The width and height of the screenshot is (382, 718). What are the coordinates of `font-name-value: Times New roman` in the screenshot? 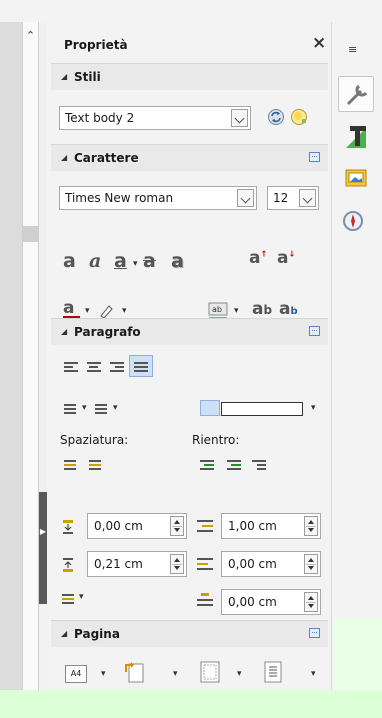 It's located at (119, 198).